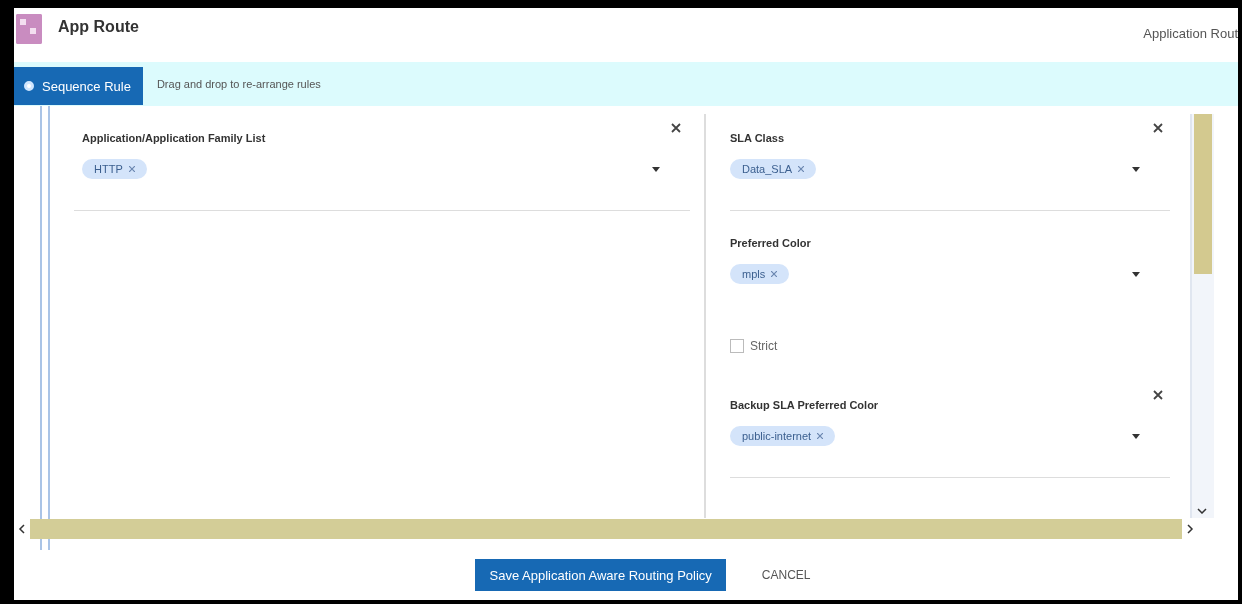 This screenshot has width=1242, height=604. What do you see at coordinates (45, 328) in the screenshot?
I see `drag-handle-bar` at bounding box center [45, 328].